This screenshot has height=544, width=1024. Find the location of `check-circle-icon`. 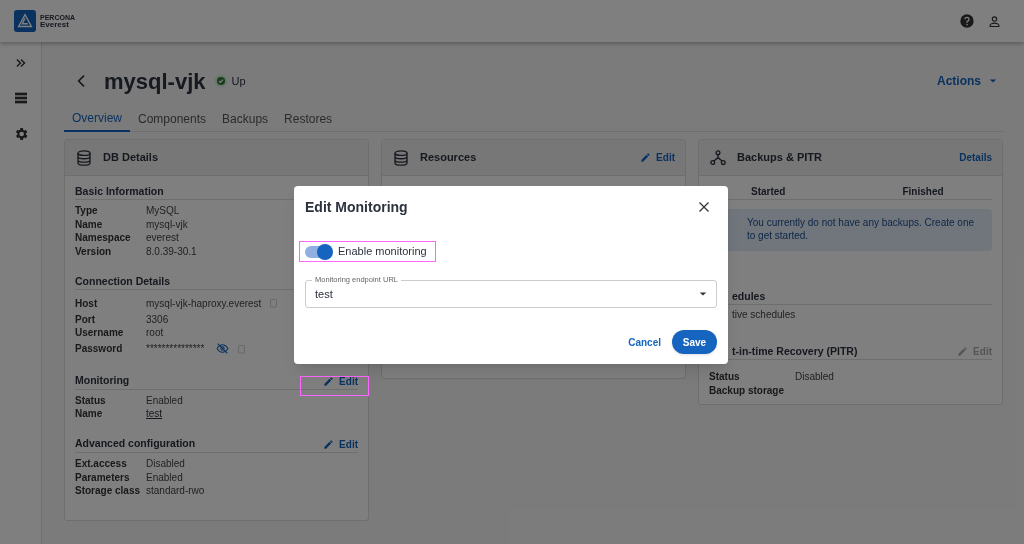

check-circle-icon is located at coordinates (220, 81).